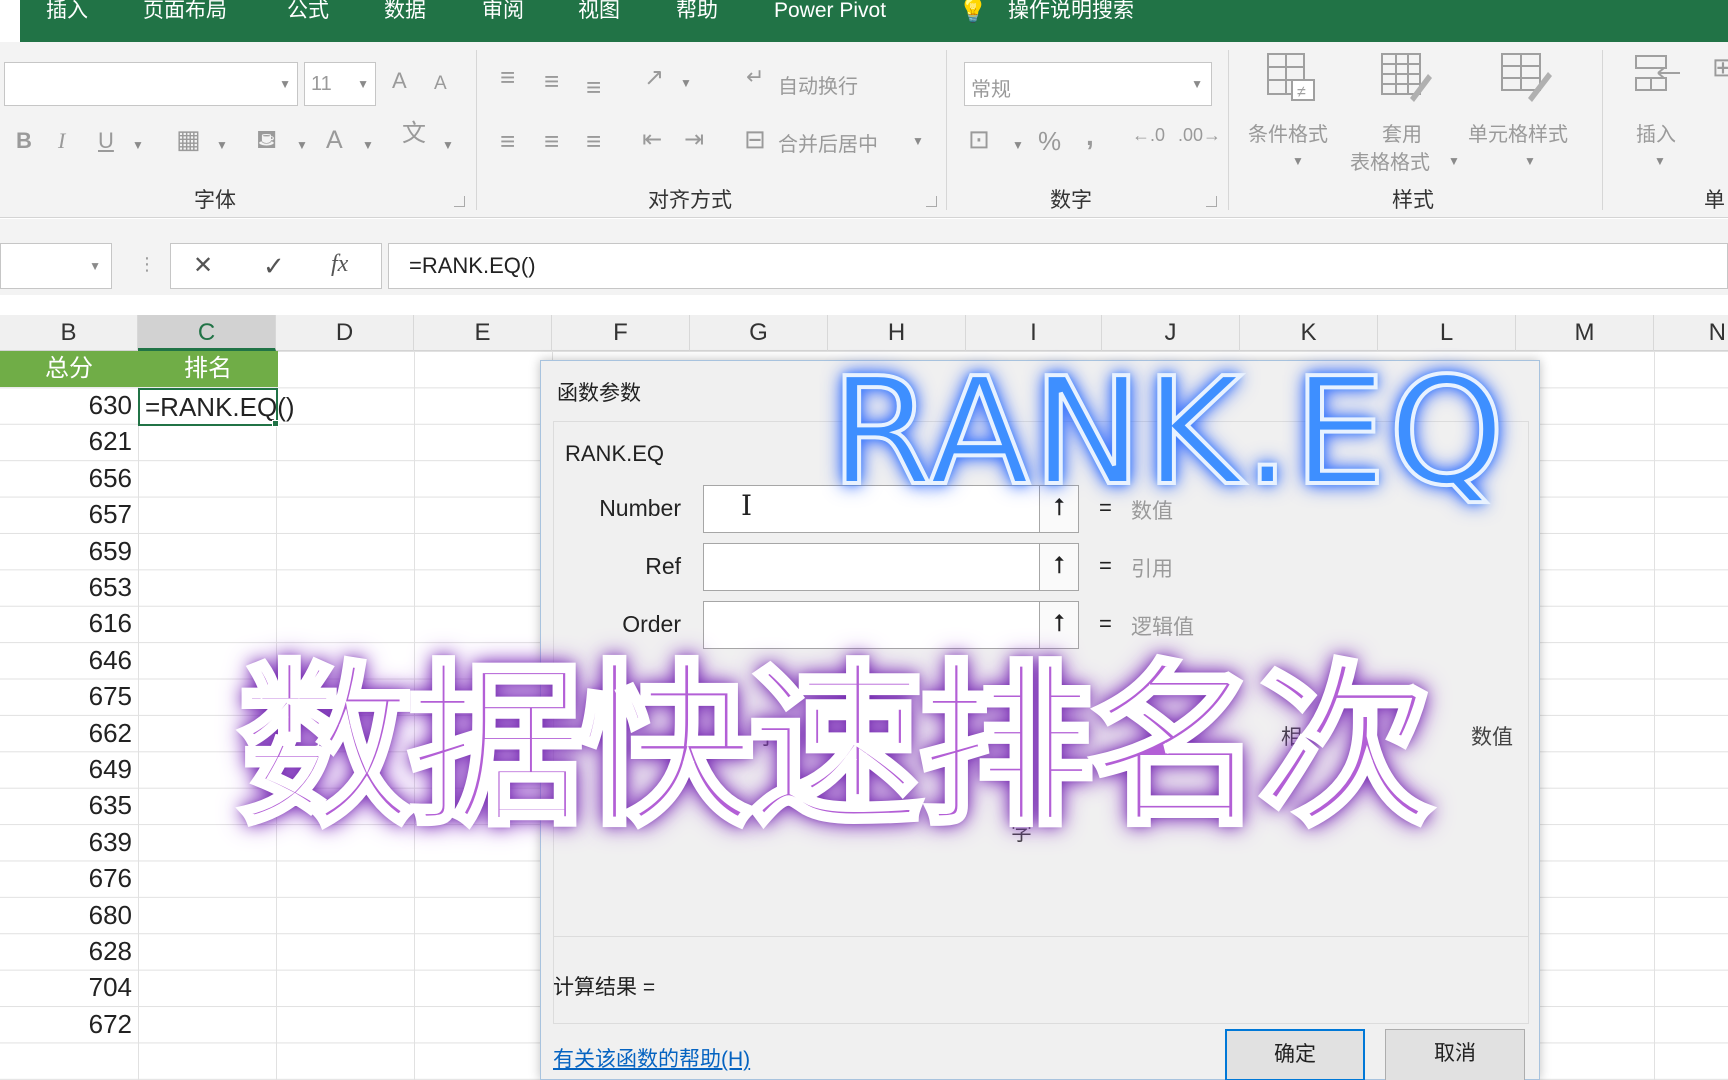 This screenshot has height=1080, width=1728. I want to click on column-header-d: D, so click(345, 333).